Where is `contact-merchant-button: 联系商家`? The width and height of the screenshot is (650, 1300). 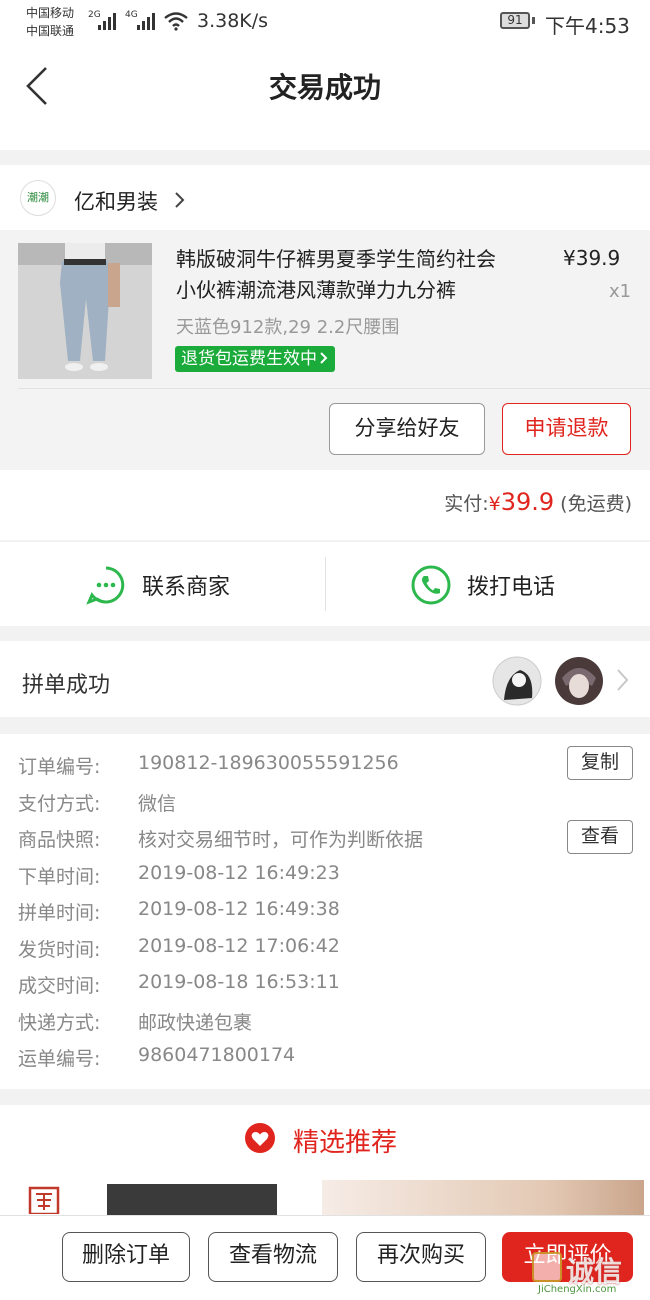 contact-merchant-button: 联系商家 is located at coordinates (186, 585).